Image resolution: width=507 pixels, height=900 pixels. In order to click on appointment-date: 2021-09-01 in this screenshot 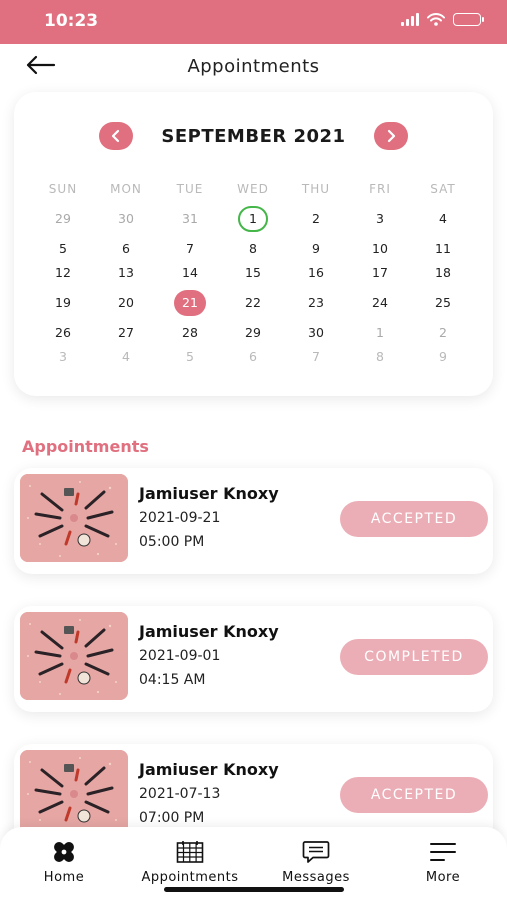, I will do `click(180, 656)`.